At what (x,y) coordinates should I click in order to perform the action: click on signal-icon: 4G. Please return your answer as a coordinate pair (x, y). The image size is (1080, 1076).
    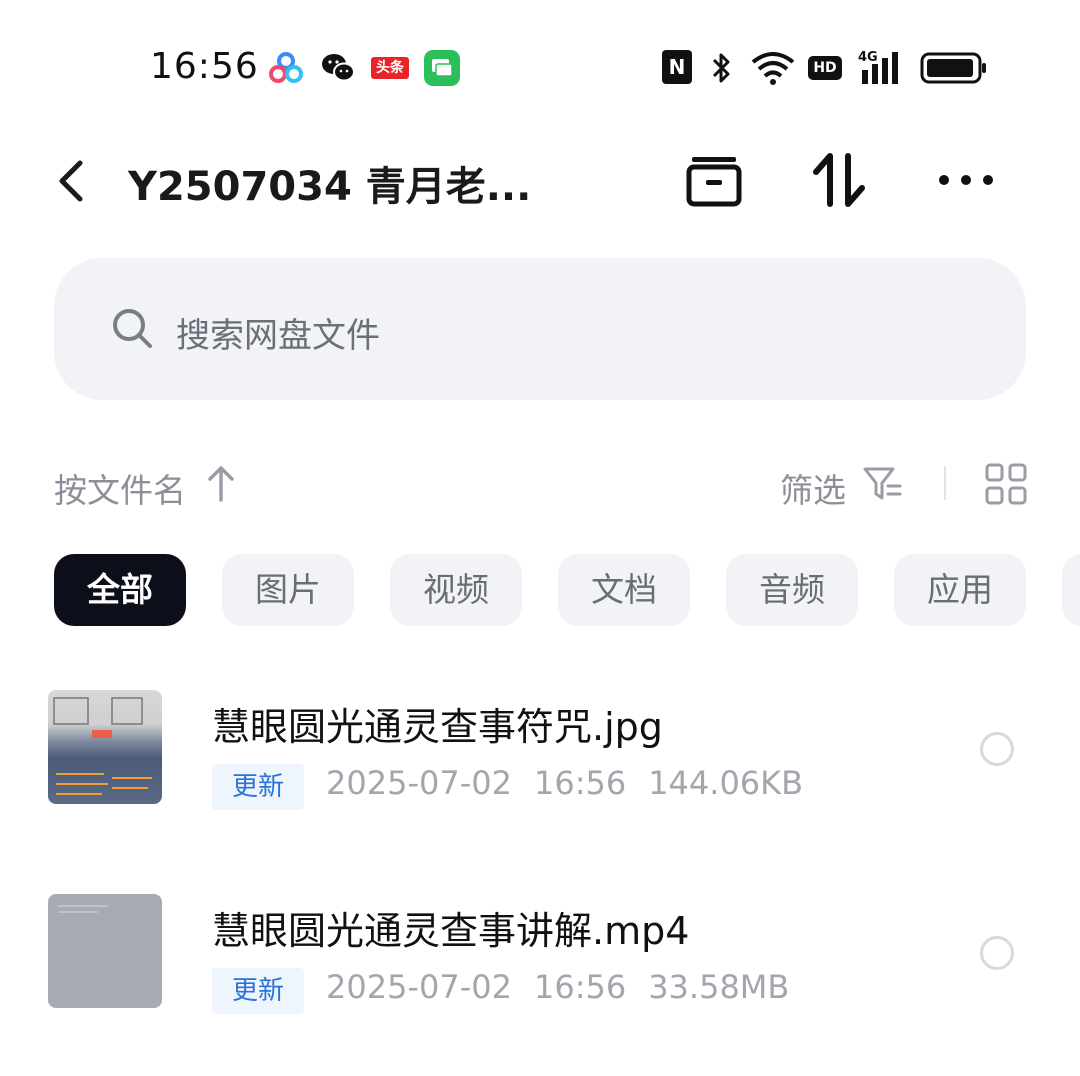
    Looking at the image, I should click on (883, 68).